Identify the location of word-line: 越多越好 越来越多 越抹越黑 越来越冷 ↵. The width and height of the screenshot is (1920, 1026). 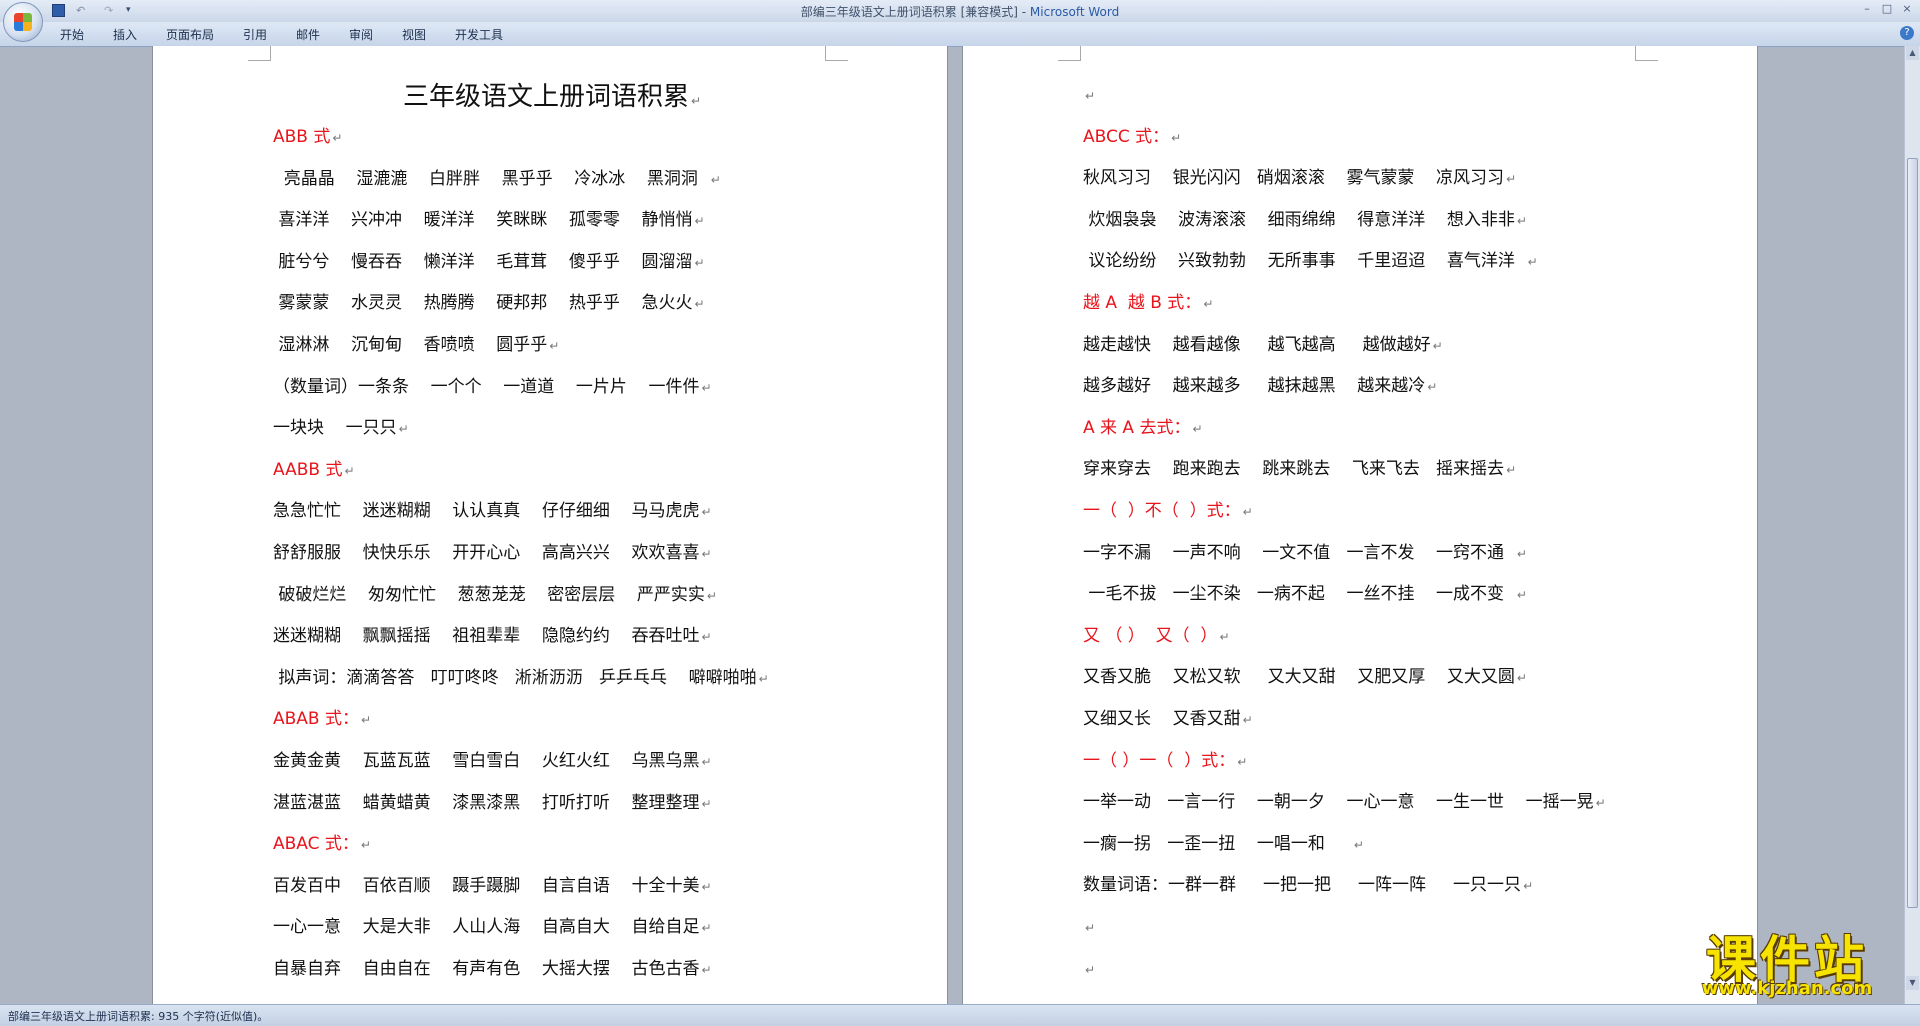
(1260, 386).